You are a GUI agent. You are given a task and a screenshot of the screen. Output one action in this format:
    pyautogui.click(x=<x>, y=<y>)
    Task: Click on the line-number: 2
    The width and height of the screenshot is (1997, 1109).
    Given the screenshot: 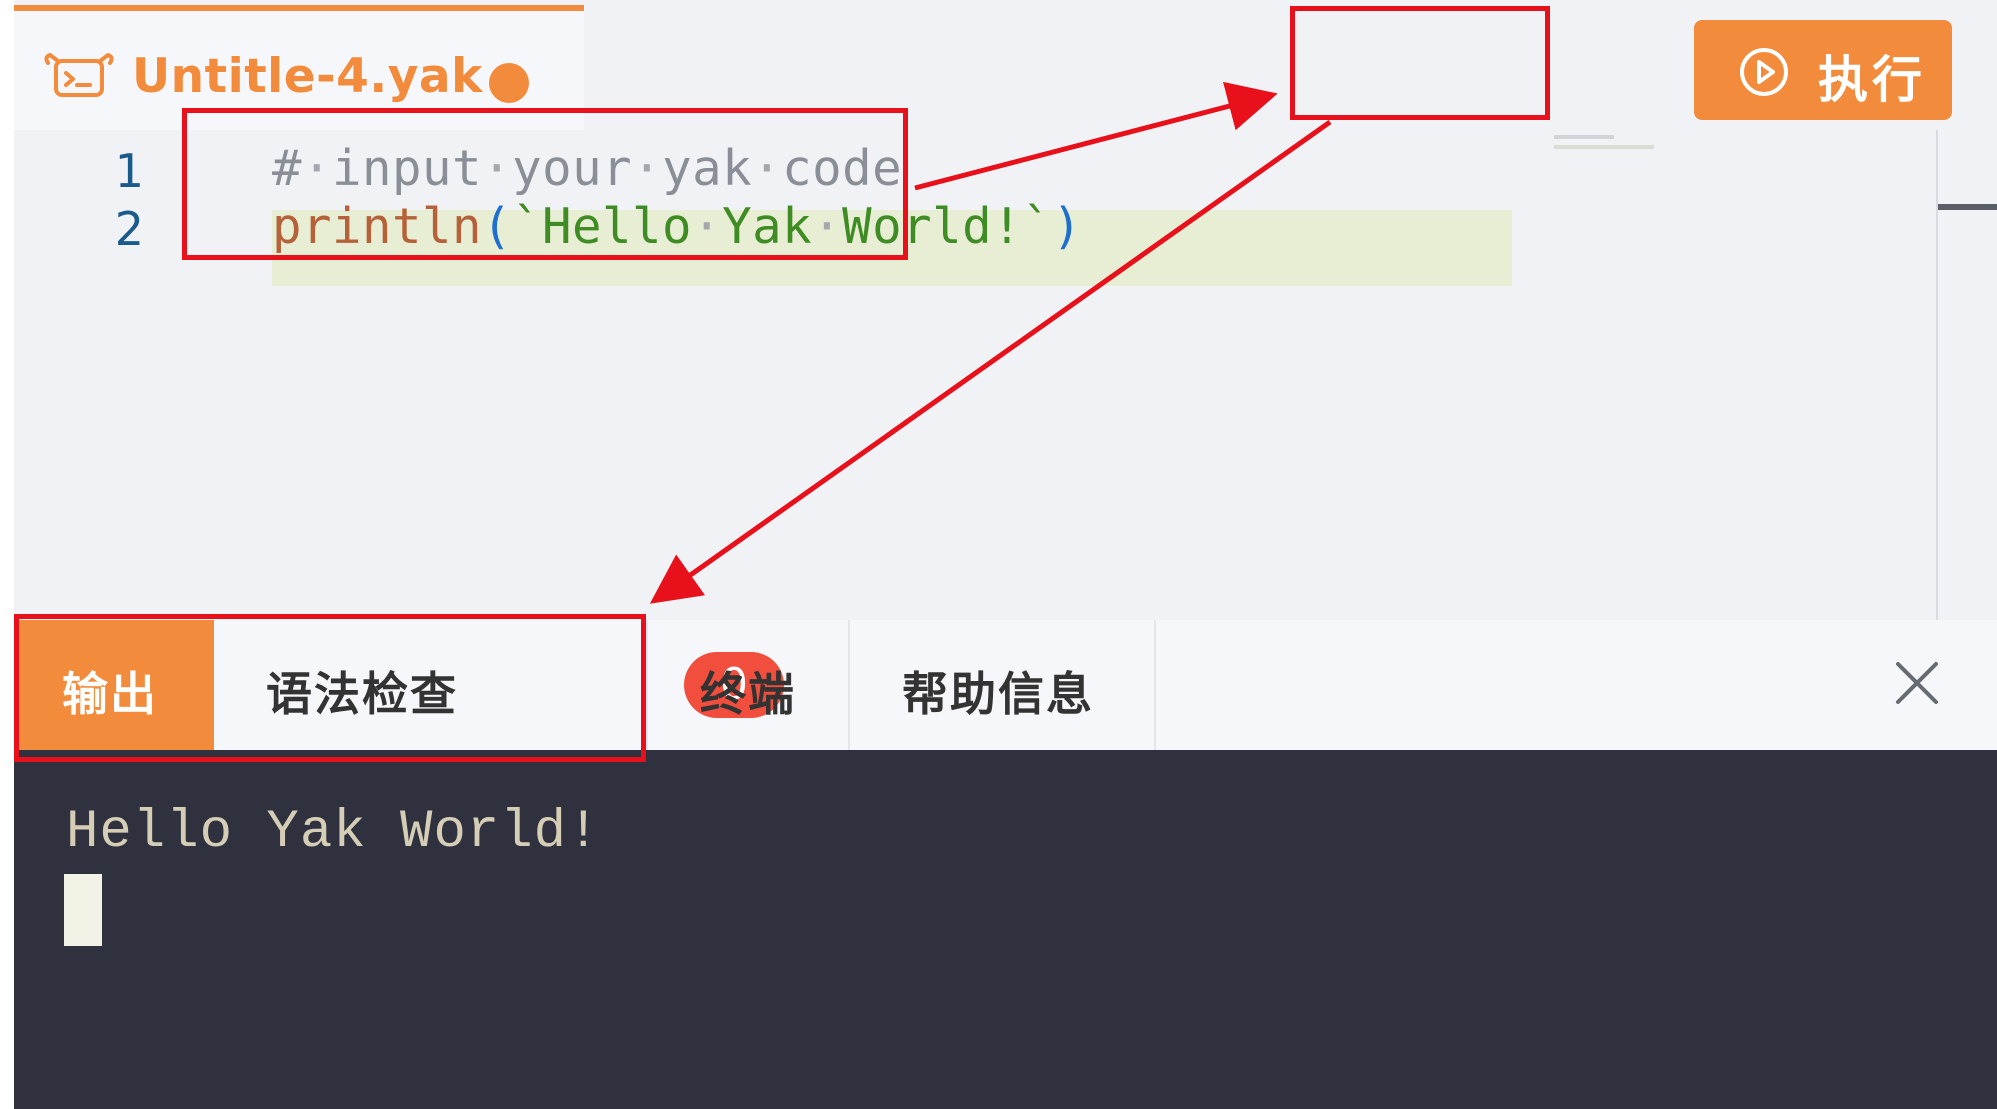 What is the action you would take?
    pyautogui.click(x=129, y=229)
    